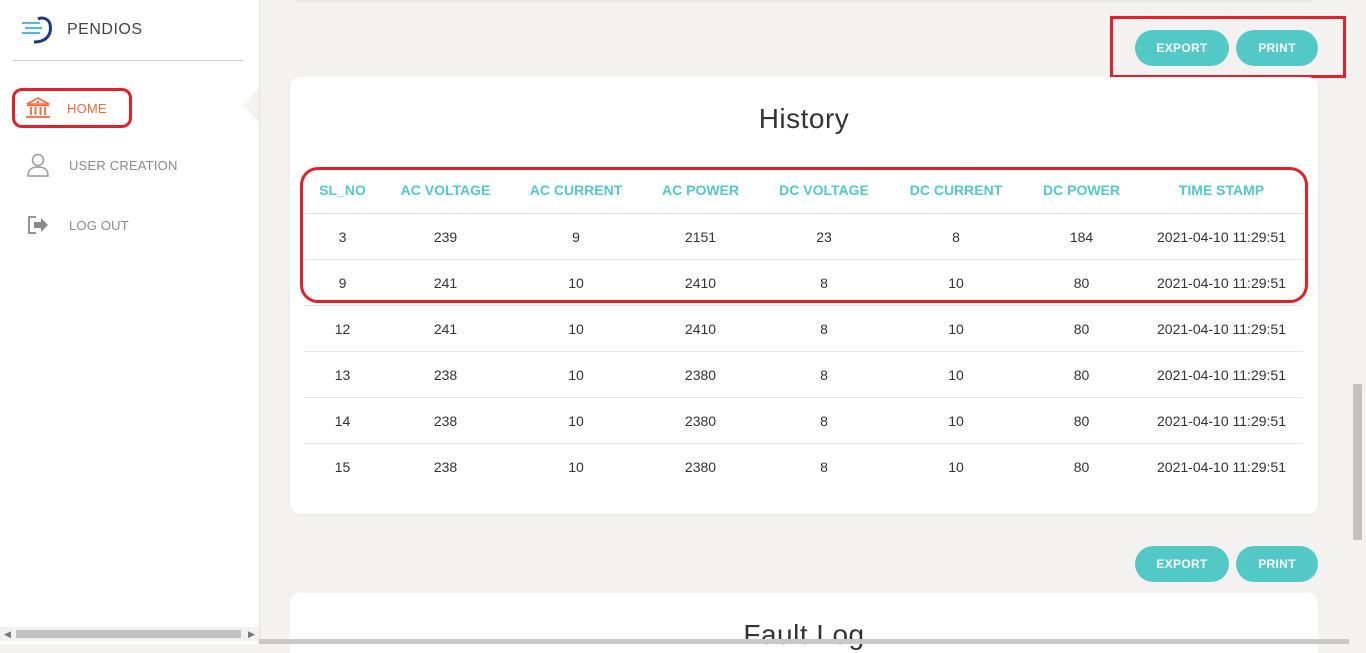 Image resolution: width=1366 pixels, height=653 pixels. Describe the element at coordinates (576, 190) in the screenshot. I see `column-header: AC CURRENT` at that location.